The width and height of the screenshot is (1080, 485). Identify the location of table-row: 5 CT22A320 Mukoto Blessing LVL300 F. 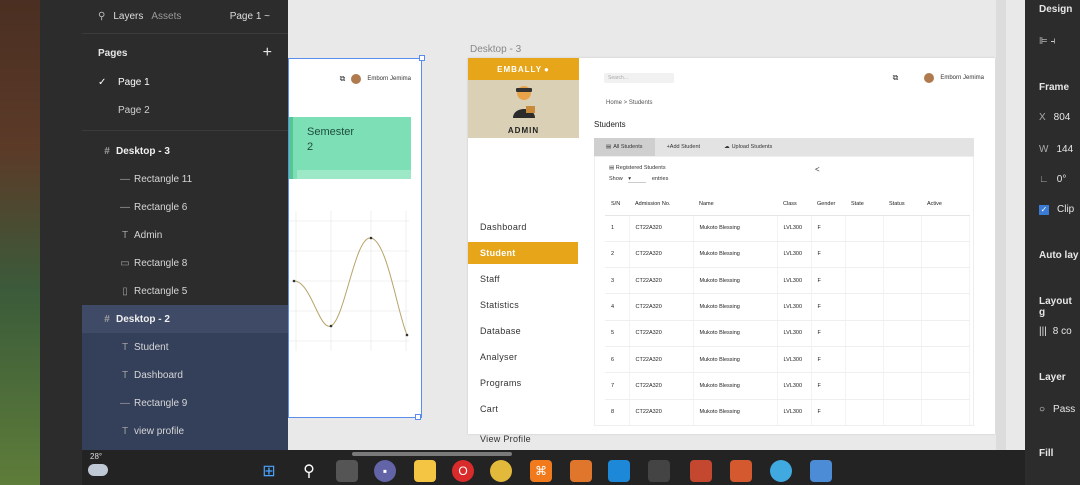
(787, 333).